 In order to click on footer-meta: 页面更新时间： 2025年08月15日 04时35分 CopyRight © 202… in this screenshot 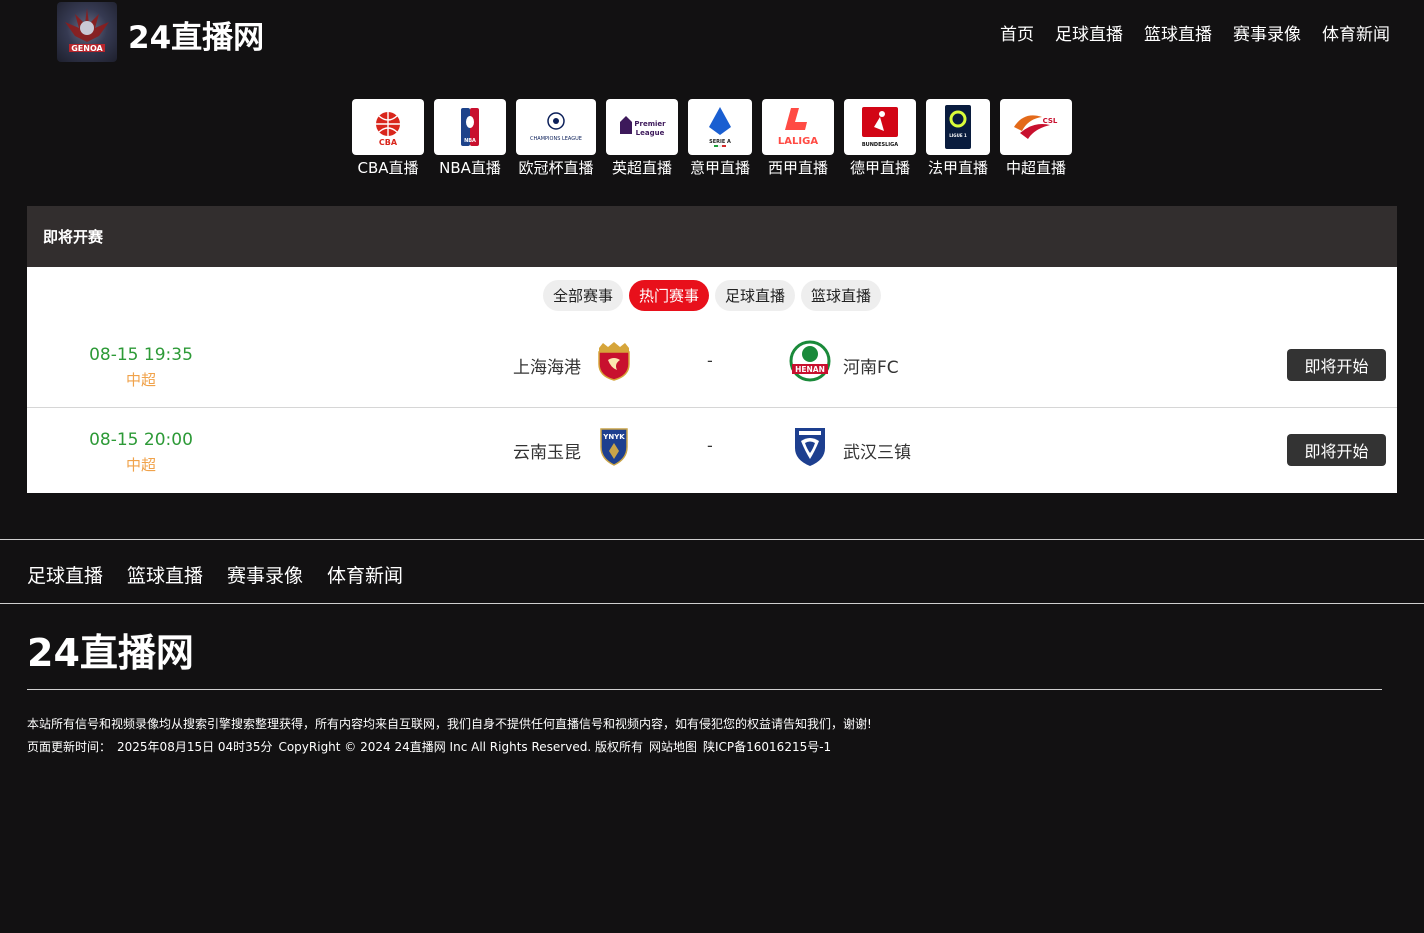, I will do `click(449, 747)`.